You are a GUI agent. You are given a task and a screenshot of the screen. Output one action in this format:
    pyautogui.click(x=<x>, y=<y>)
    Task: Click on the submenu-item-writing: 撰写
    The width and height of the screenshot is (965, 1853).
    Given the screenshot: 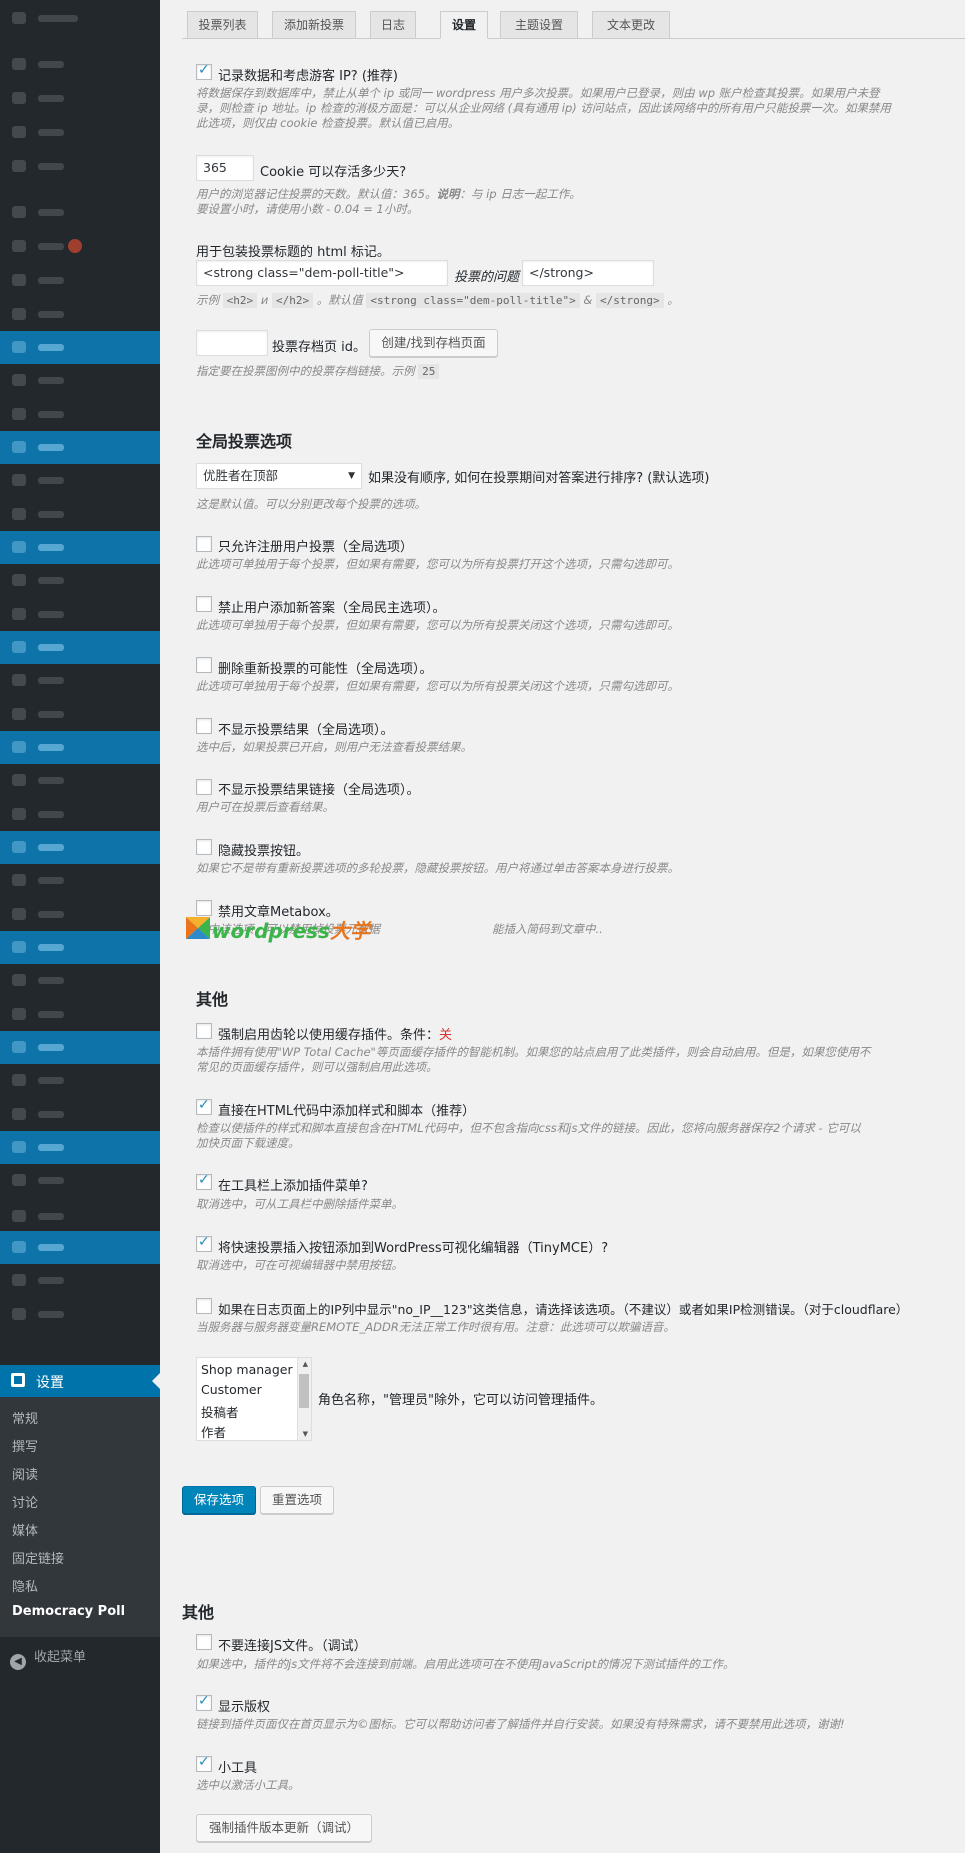 What is the action you would take?
    pyautogui.click(x=25, y=1445)
    